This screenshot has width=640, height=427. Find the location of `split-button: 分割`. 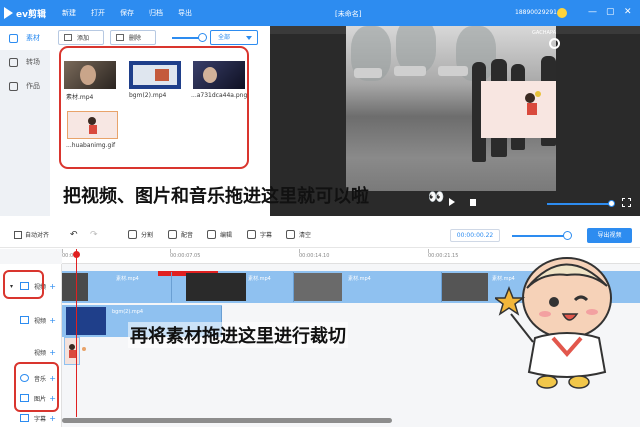

split-button: 分割 is located at coordinates (140, 234).